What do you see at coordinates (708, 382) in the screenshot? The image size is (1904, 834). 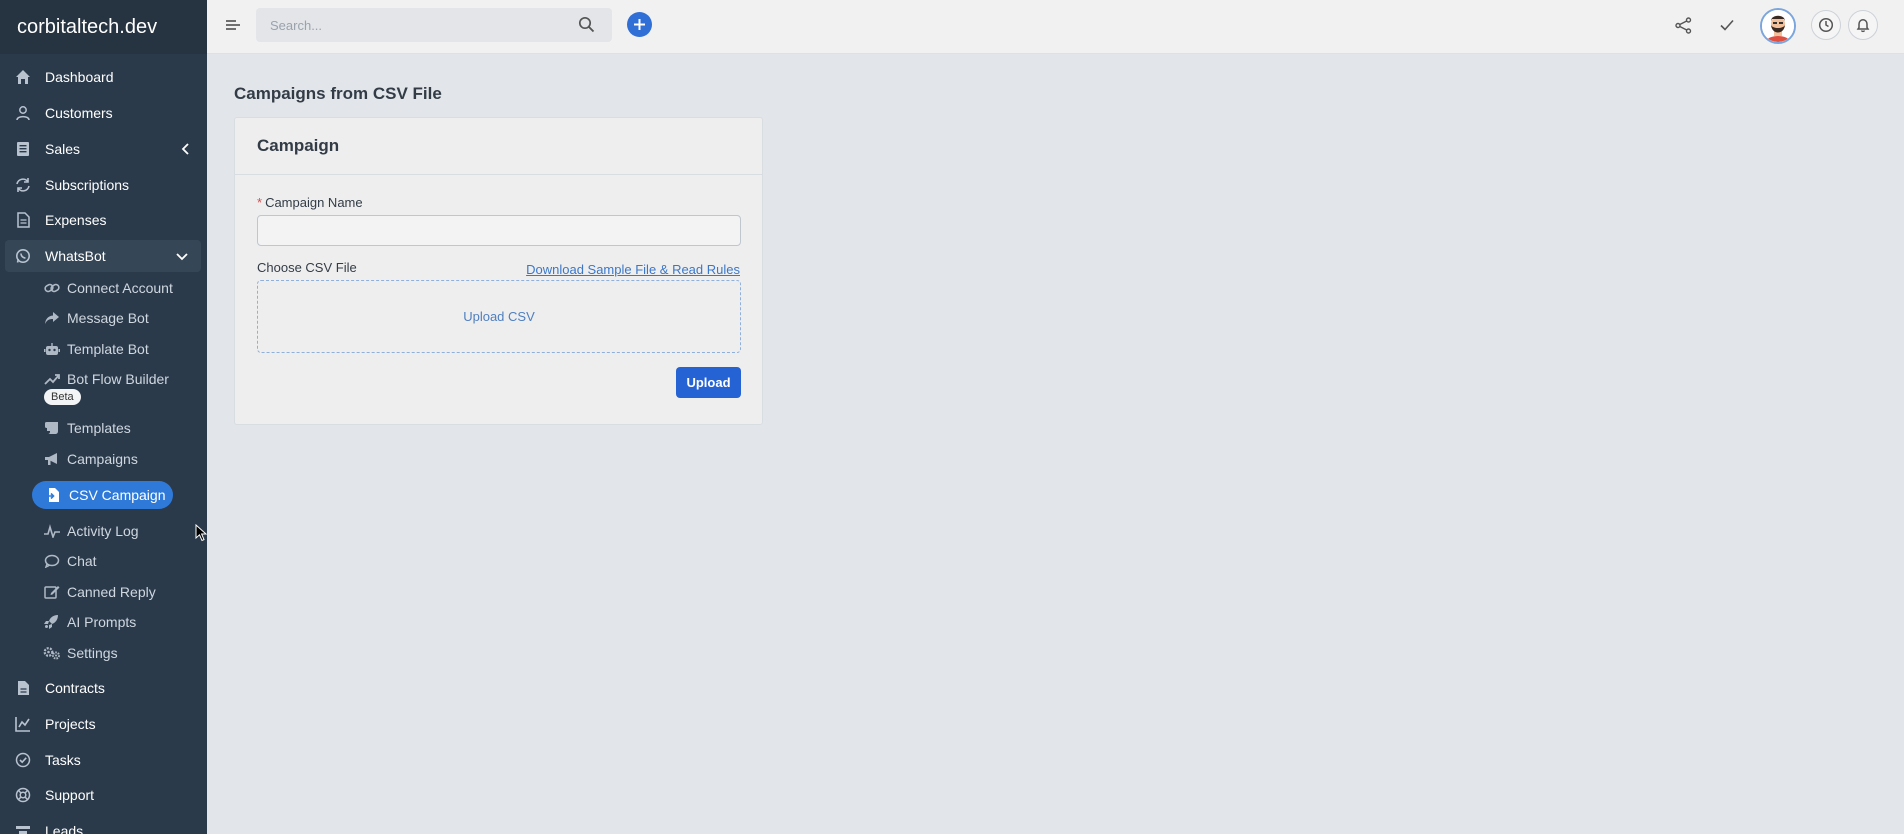 I see `upload-button: Upload` at bounding box center [708, 382].